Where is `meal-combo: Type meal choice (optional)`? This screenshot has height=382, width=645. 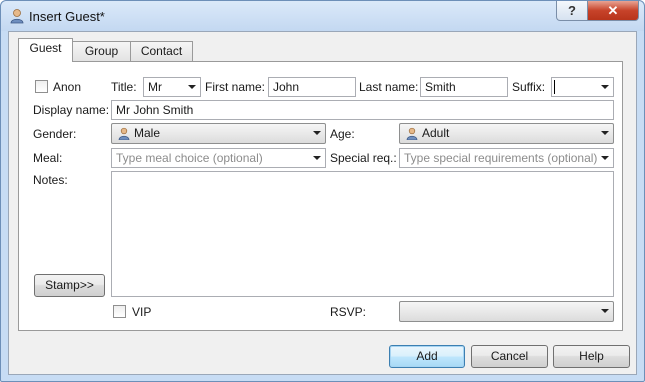
meal-combo: Type meal choice (optional) is located at coordinates (218, 158).